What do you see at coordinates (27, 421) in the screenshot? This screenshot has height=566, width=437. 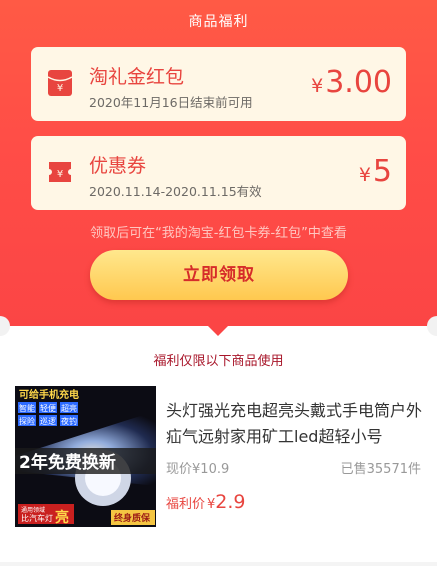 I see `image-tag: 探险` at bounding box center [27, 421].